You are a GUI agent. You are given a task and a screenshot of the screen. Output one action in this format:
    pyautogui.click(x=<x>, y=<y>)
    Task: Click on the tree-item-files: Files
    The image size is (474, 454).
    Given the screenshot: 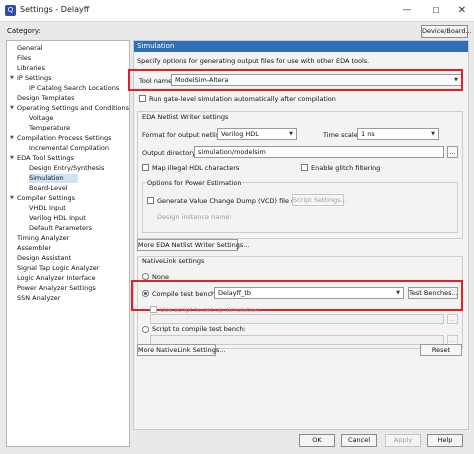 What is the action you would take?
    pyautogui.click(x=24, y=58)
    